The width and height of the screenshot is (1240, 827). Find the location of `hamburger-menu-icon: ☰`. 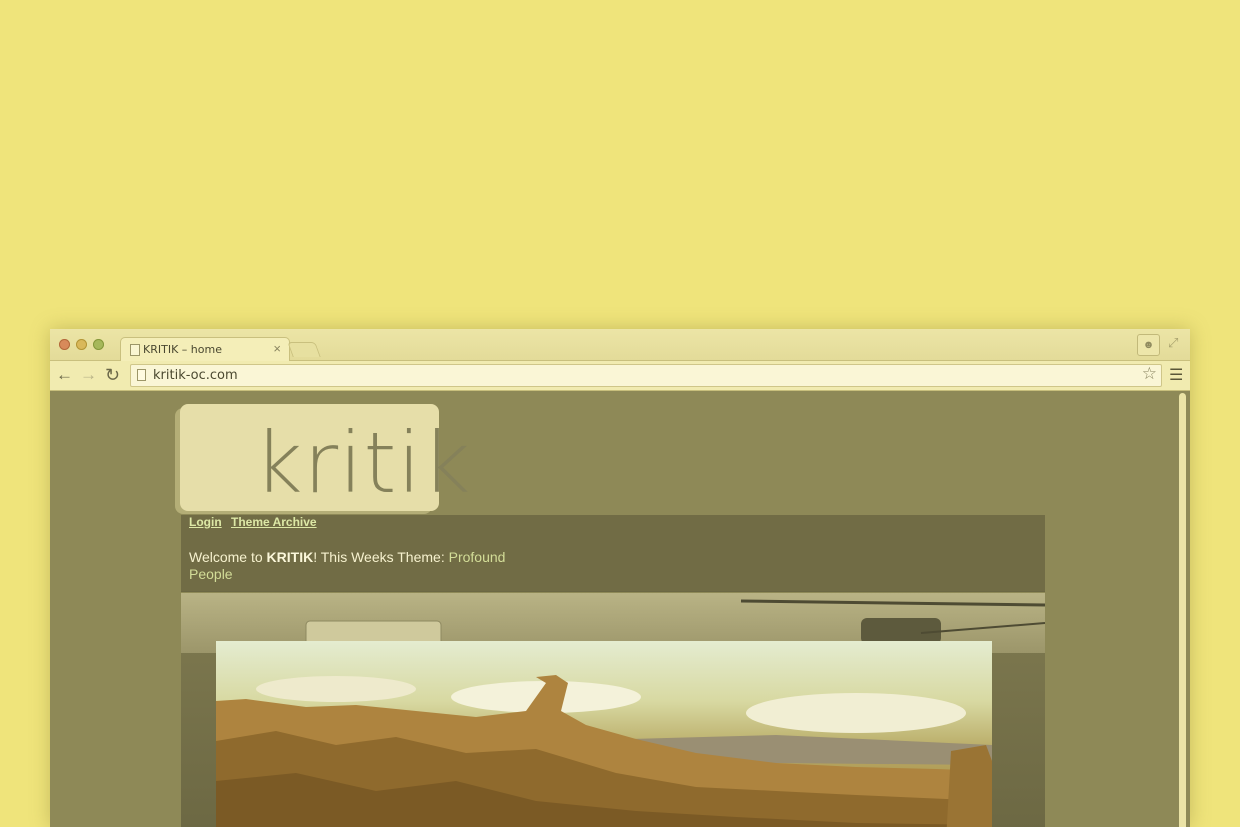

hamburger-menu-icon: ☰ is located at coordinates (1176, 375).